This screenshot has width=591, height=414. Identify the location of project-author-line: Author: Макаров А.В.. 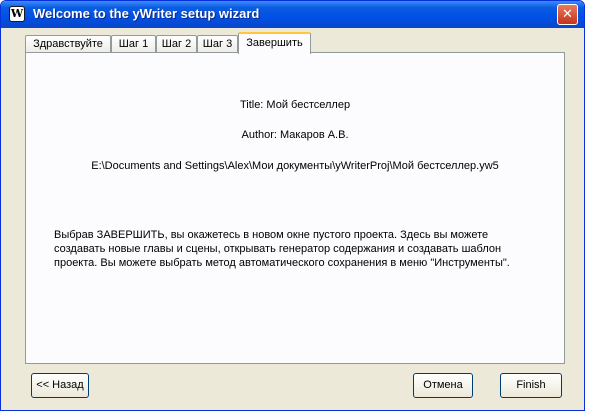
(295, 135).